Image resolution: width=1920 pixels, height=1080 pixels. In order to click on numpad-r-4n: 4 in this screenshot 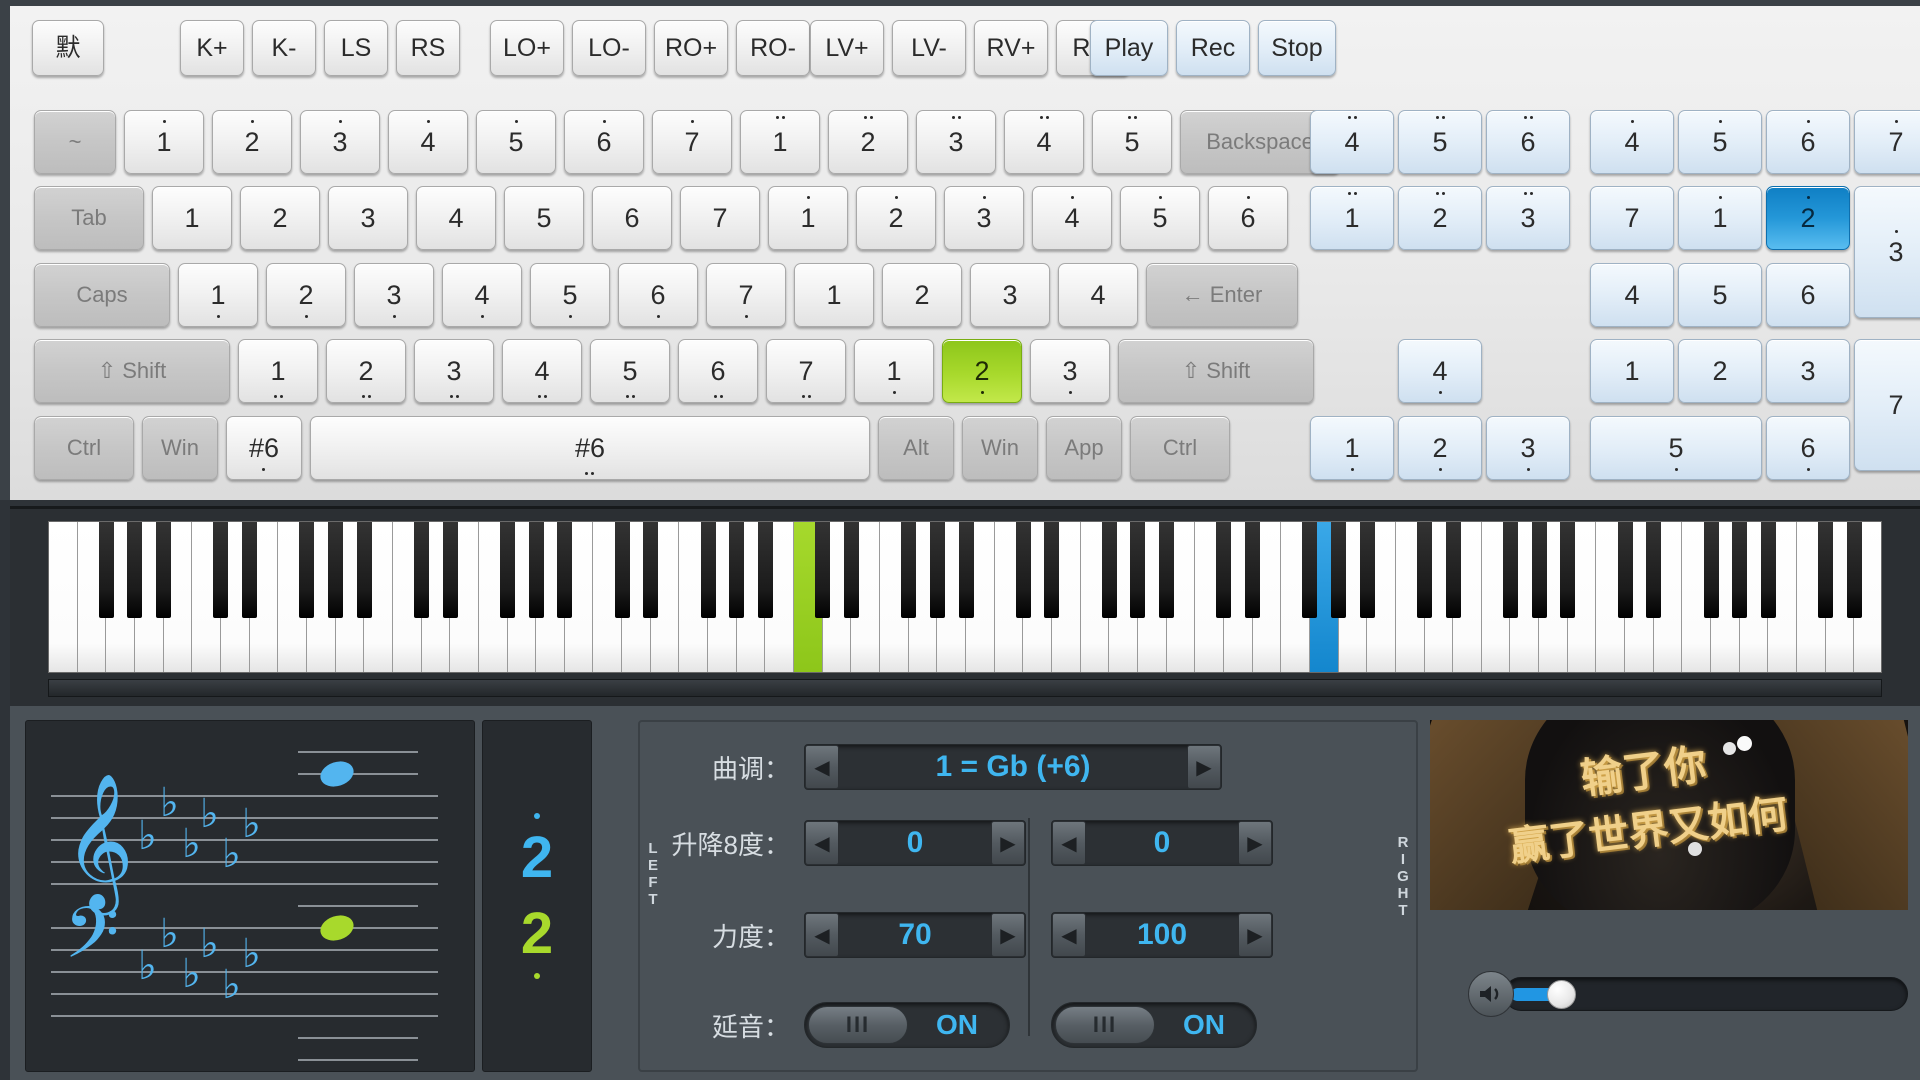, I will do `click(1632, 295)`.